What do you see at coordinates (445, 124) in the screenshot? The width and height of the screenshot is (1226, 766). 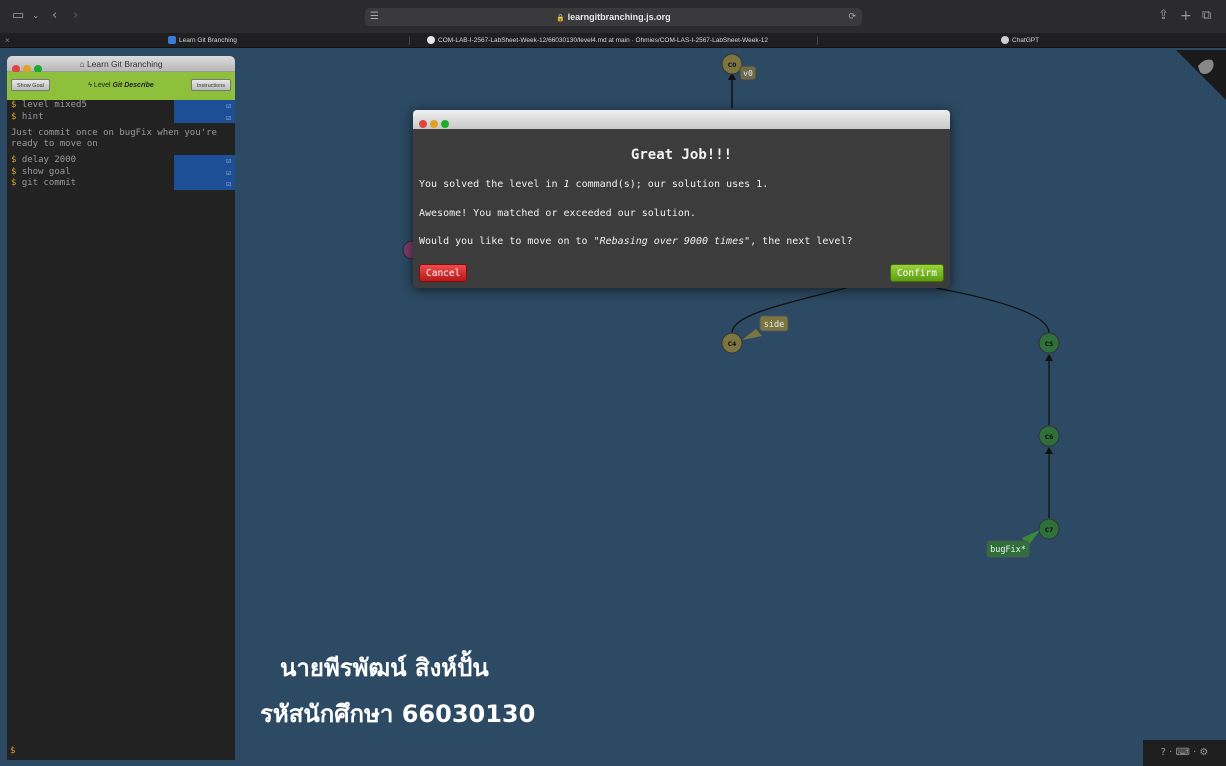 I see `maximize-dot-icon` at bounding box center [445, 124].